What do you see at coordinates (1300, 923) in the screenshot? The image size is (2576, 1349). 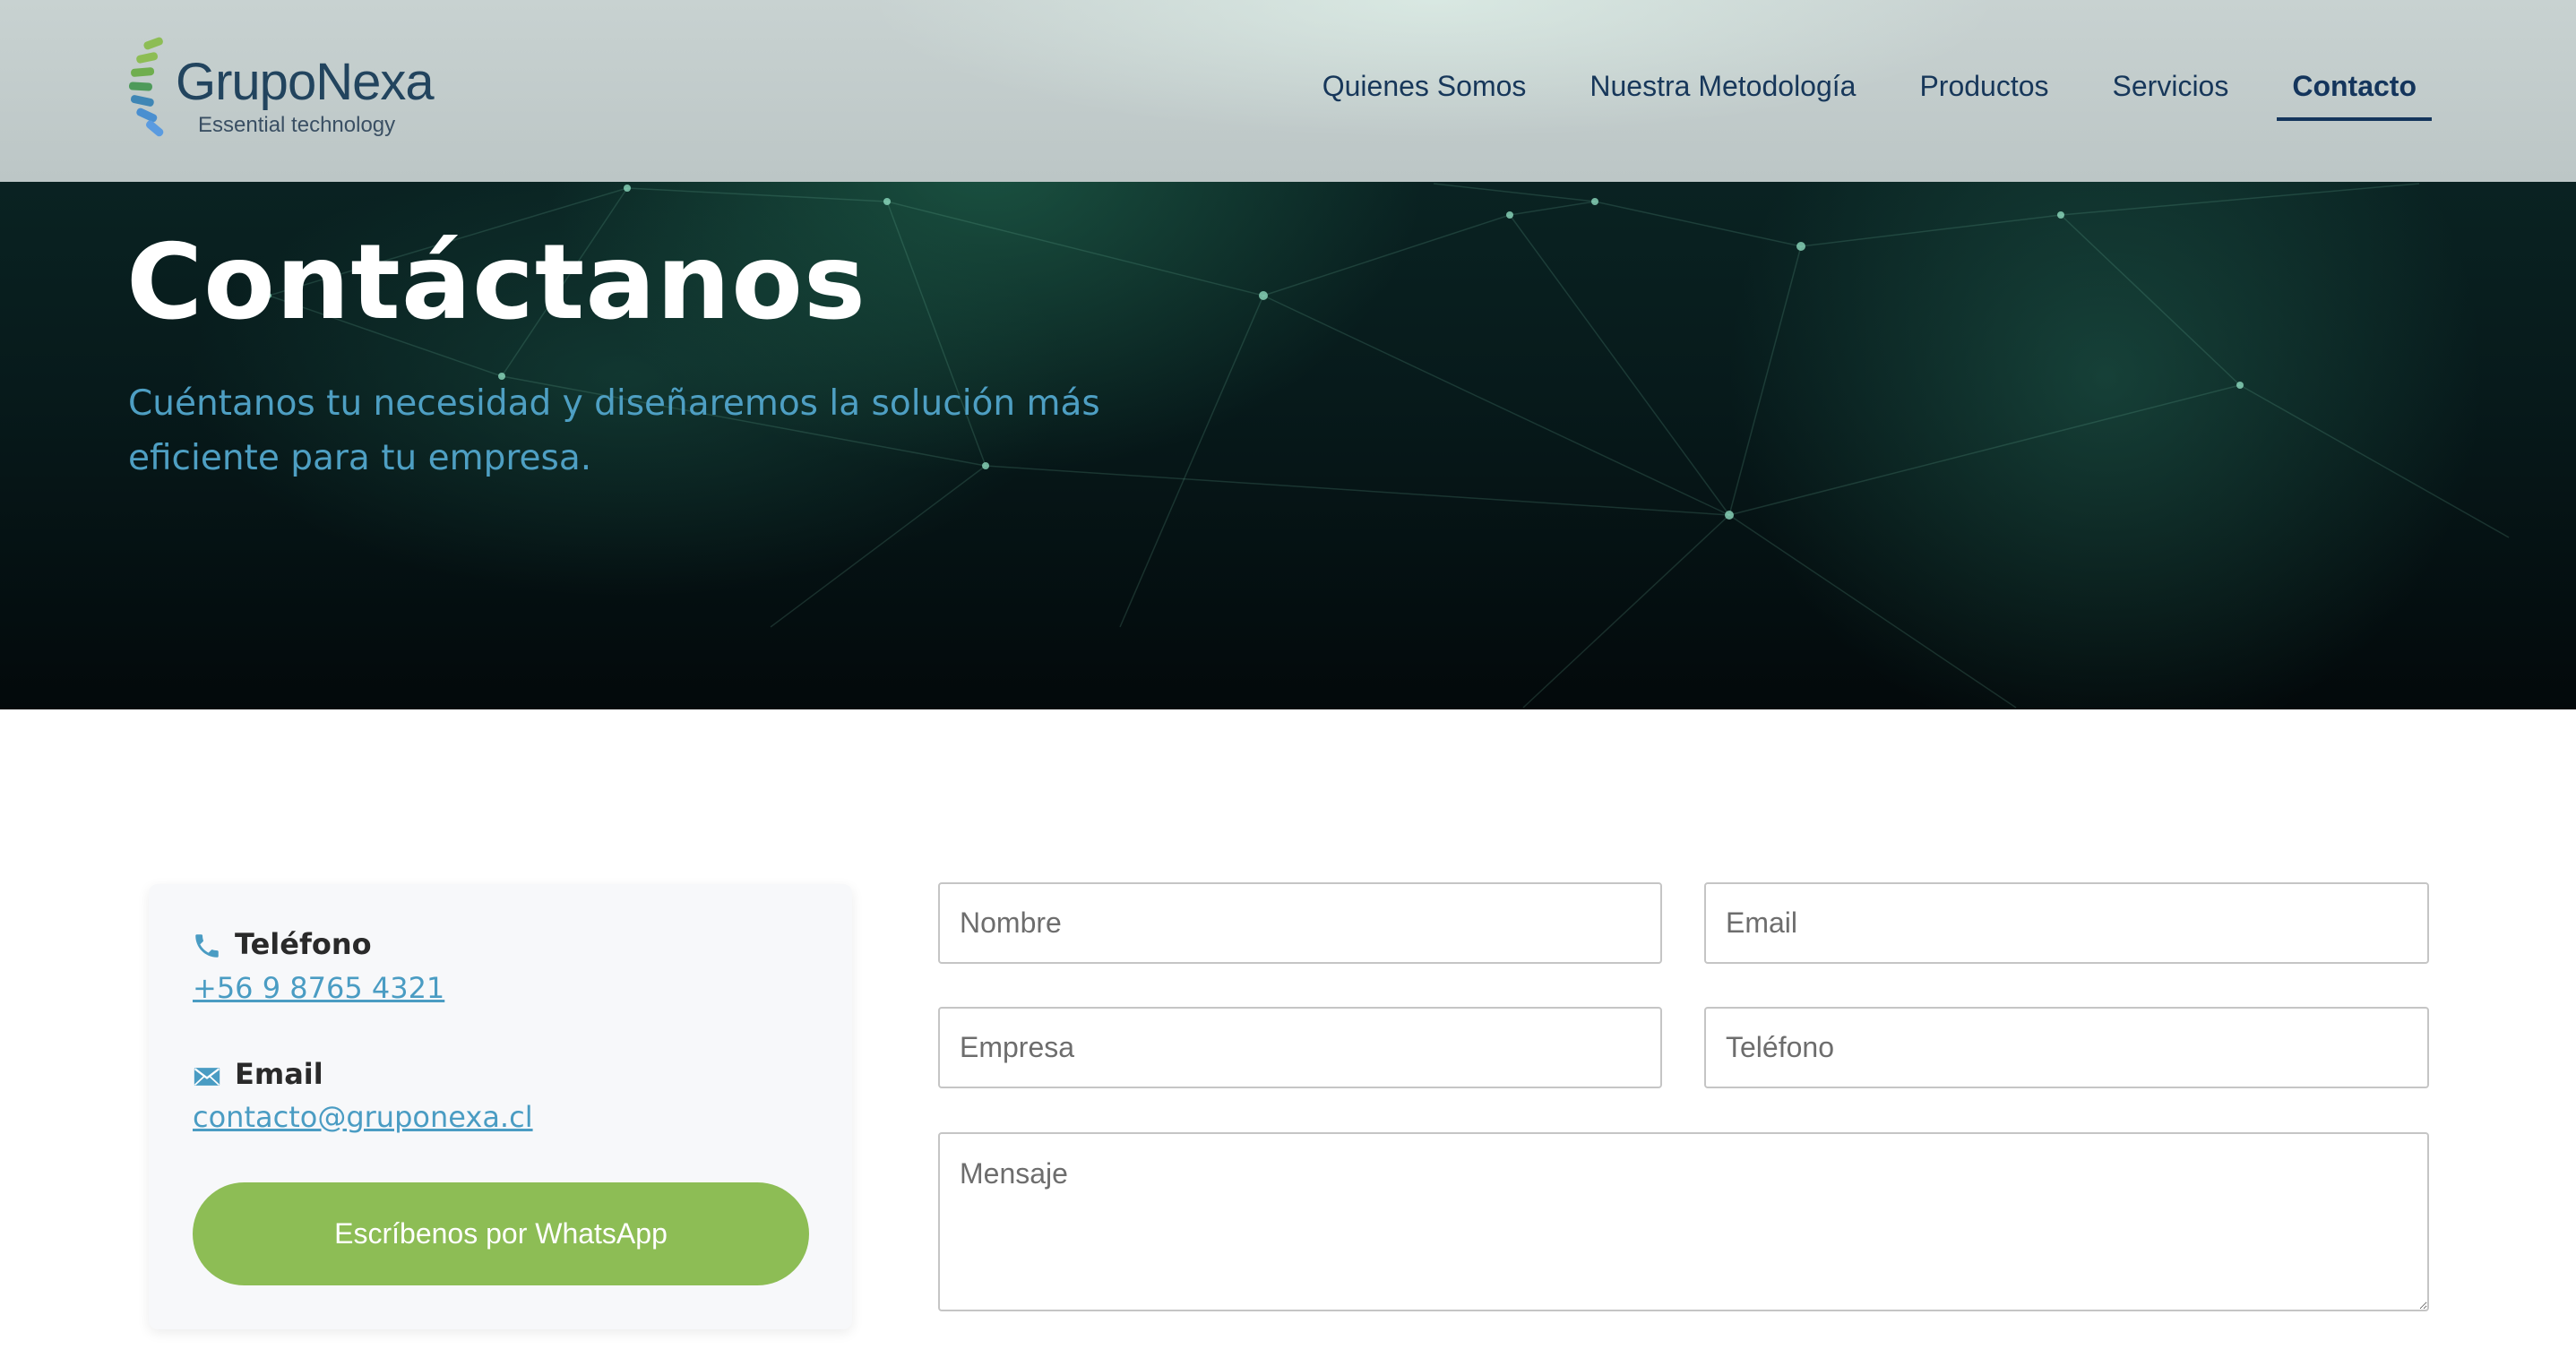 I see `nombre-input` at bounding box center [1300, 923].